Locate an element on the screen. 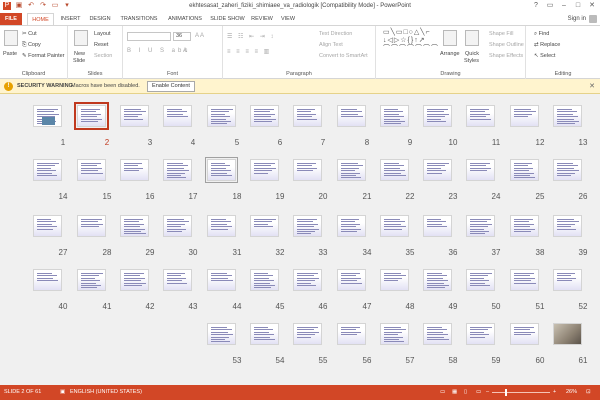  quick-styles-icon is located at coordinates (472, 38).